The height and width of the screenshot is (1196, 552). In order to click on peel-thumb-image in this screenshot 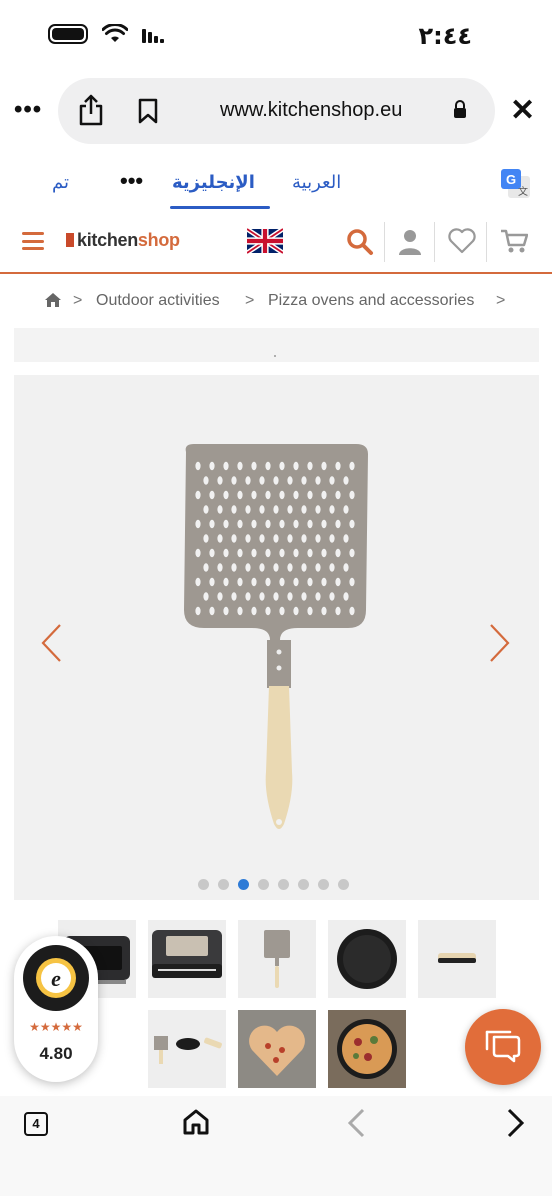, I will do `click(277, 959)`.